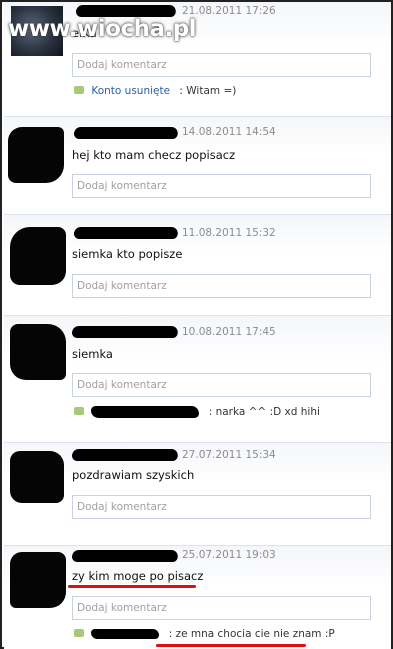  I want to click on post-date: 11.08.2011 15:32, so click(229, 233).